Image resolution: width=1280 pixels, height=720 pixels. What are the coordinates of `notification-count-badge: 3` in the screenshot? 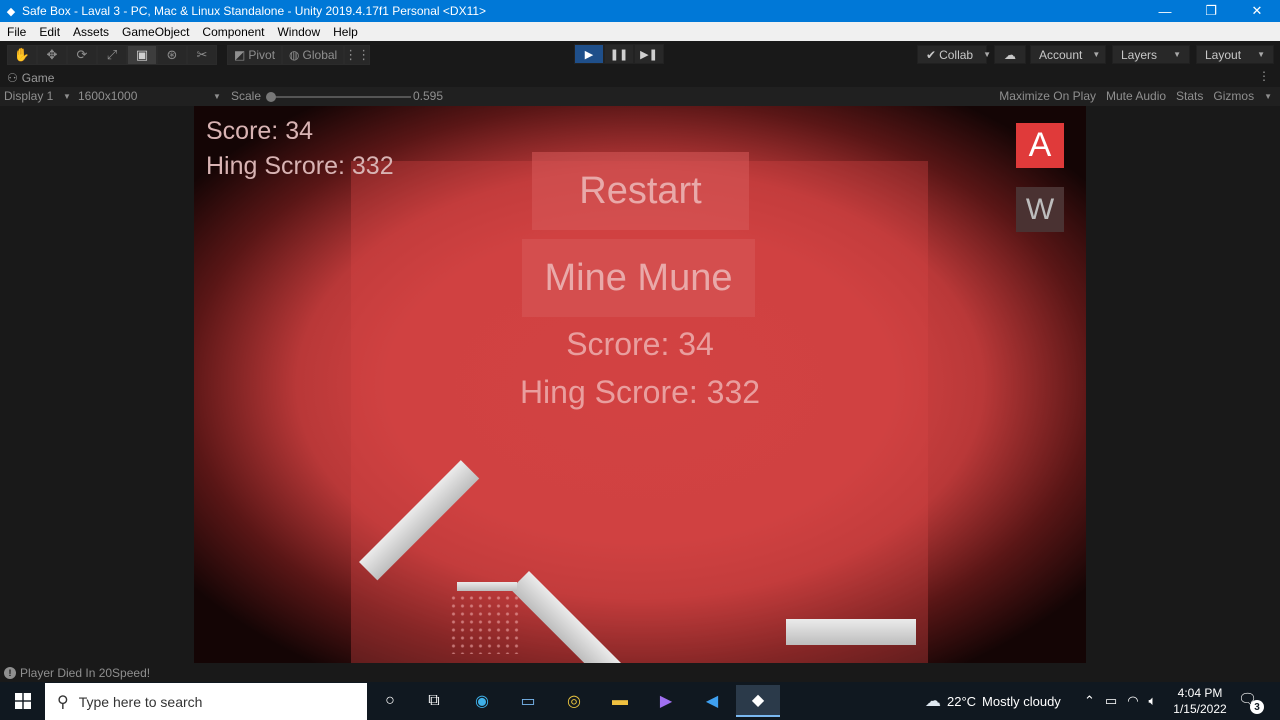 It's located at (1257, 707).